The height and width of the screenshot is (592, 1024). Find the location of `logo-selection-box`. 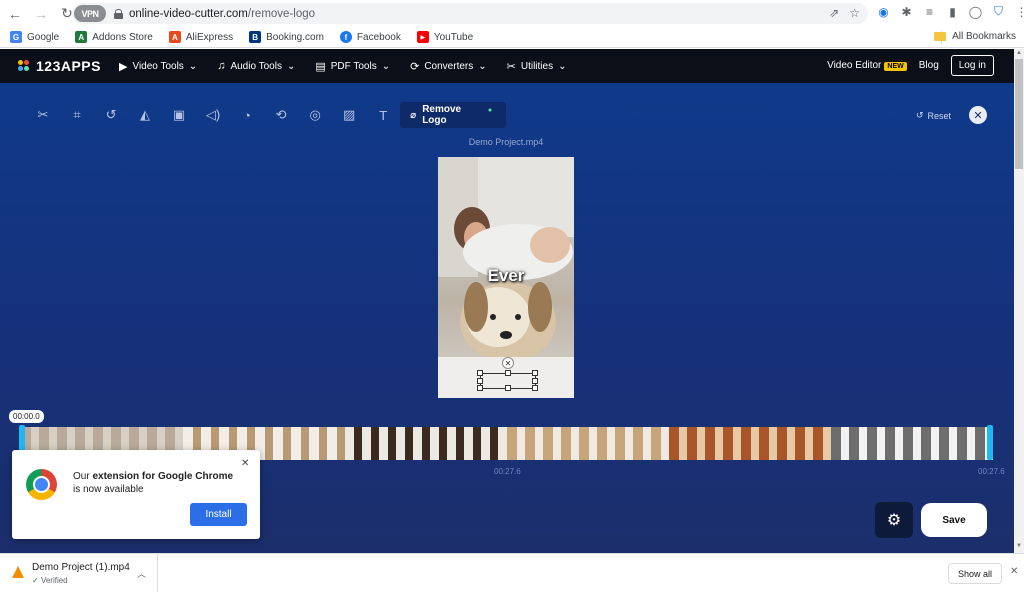

logo-selection-box is located at coordinates (507, 380).